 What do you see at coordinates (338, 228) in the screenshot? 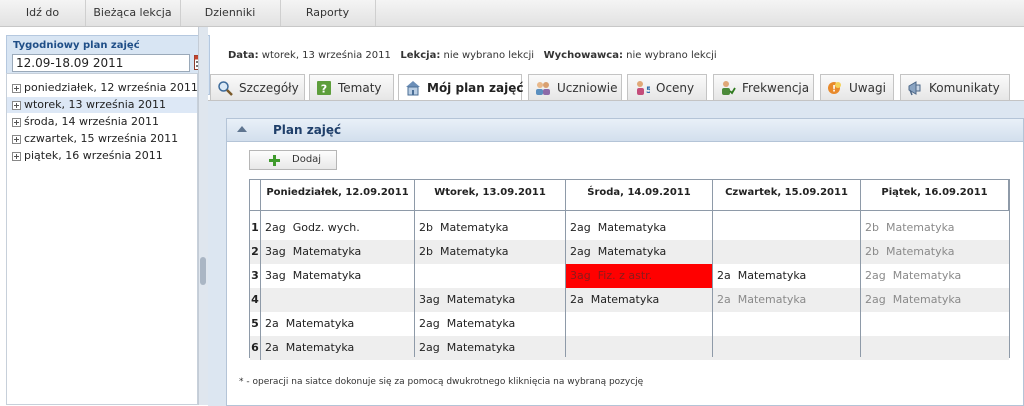
I see `lesson-cell: 2ag Godz. wych.` at bounding box center [338, 228].